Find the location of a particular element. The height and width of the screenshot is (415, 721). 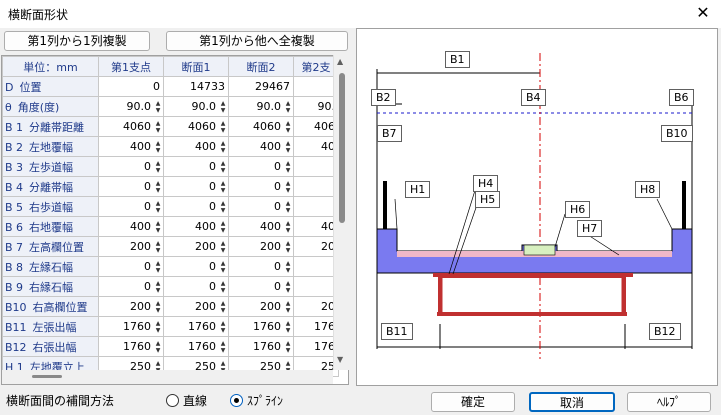

radio-spline-icon is located at coordinates (236, 400).